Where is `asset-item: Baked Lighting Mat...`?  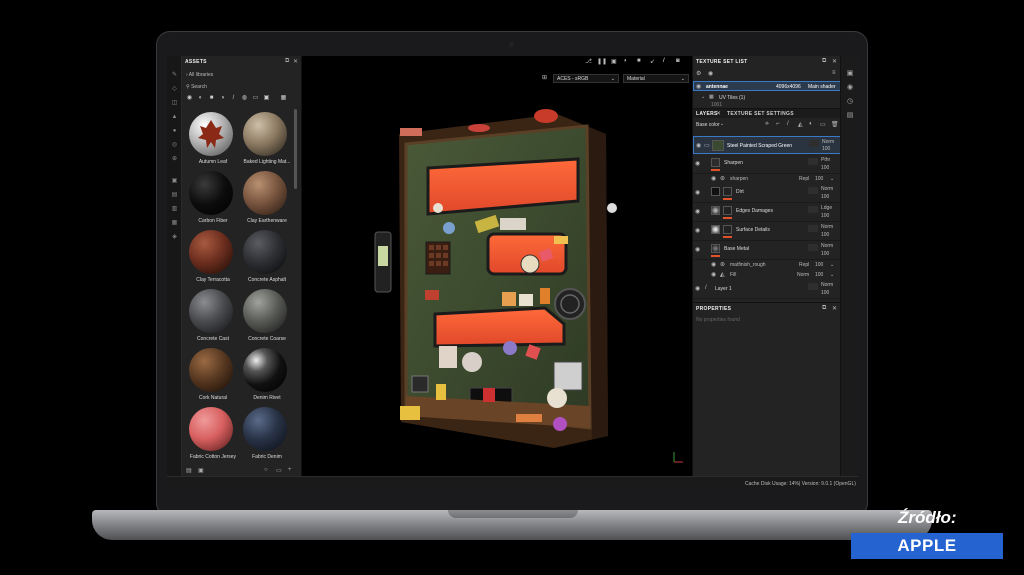
asset-item: Baked Lighting Mat... is located at coordinates (265, 138).